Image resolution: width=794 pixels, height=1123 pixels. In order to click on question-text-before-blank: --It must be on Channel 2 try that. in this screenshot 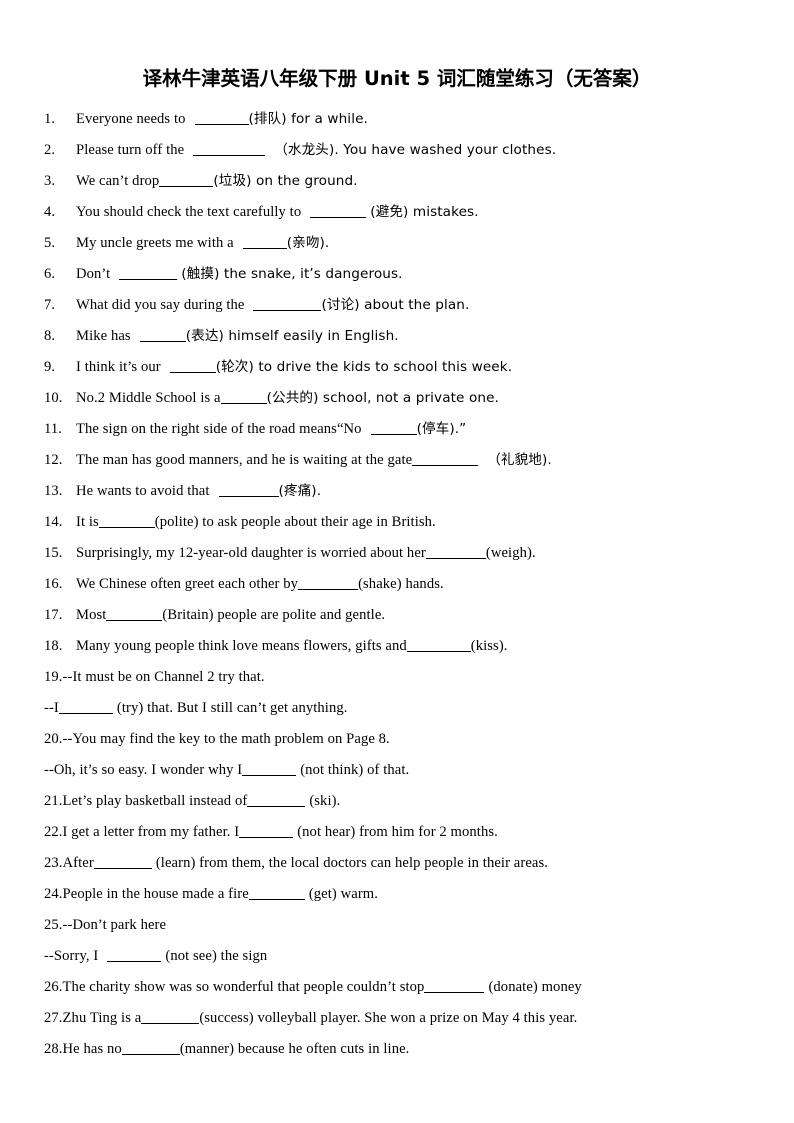, I will do `click(163, 677)`.